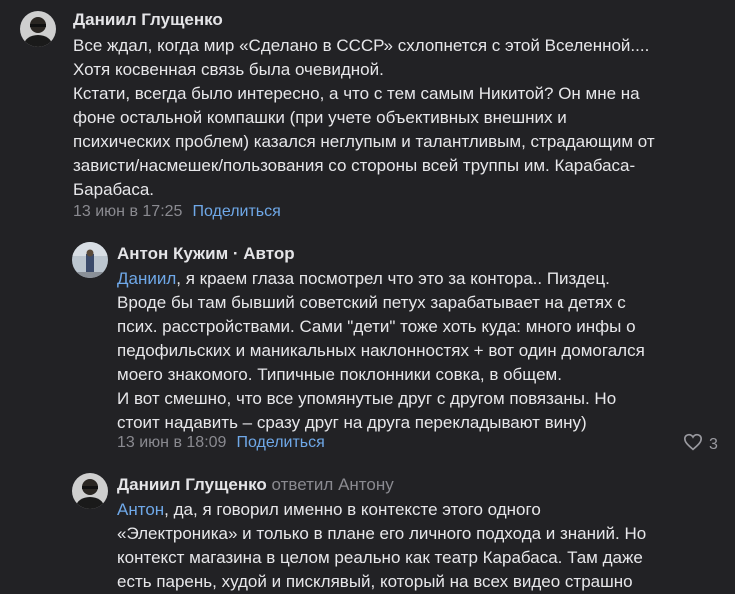  I want to click on comment-date: 13 июн в 18:09, so click(171, 442).